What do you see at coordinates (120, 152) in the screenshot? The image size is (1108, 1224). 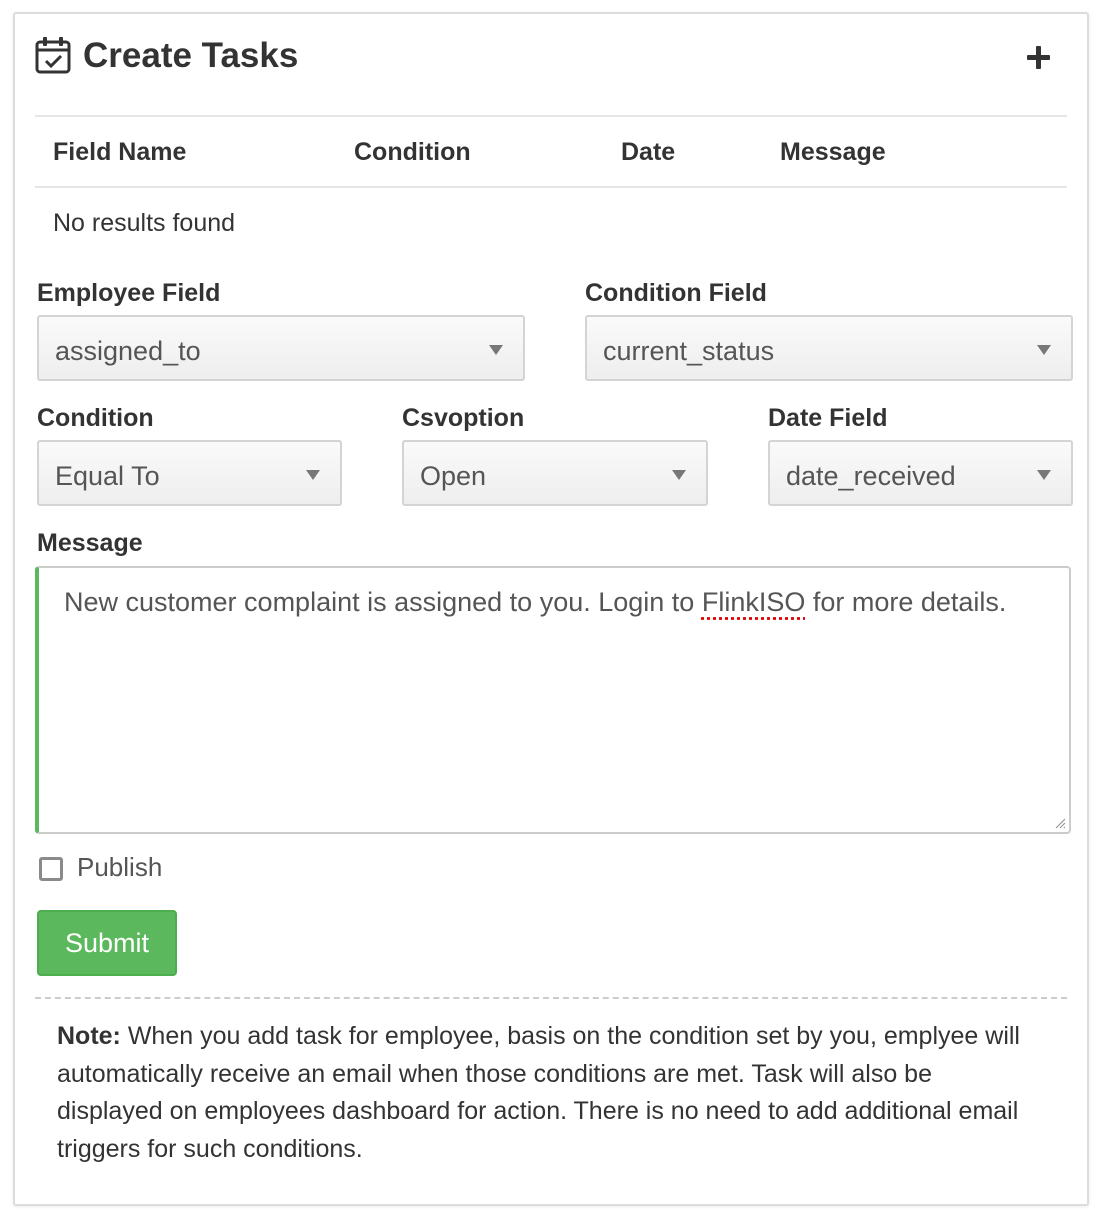 I see `column-header-field-name: Field Name` at bounding box center [120, 152].